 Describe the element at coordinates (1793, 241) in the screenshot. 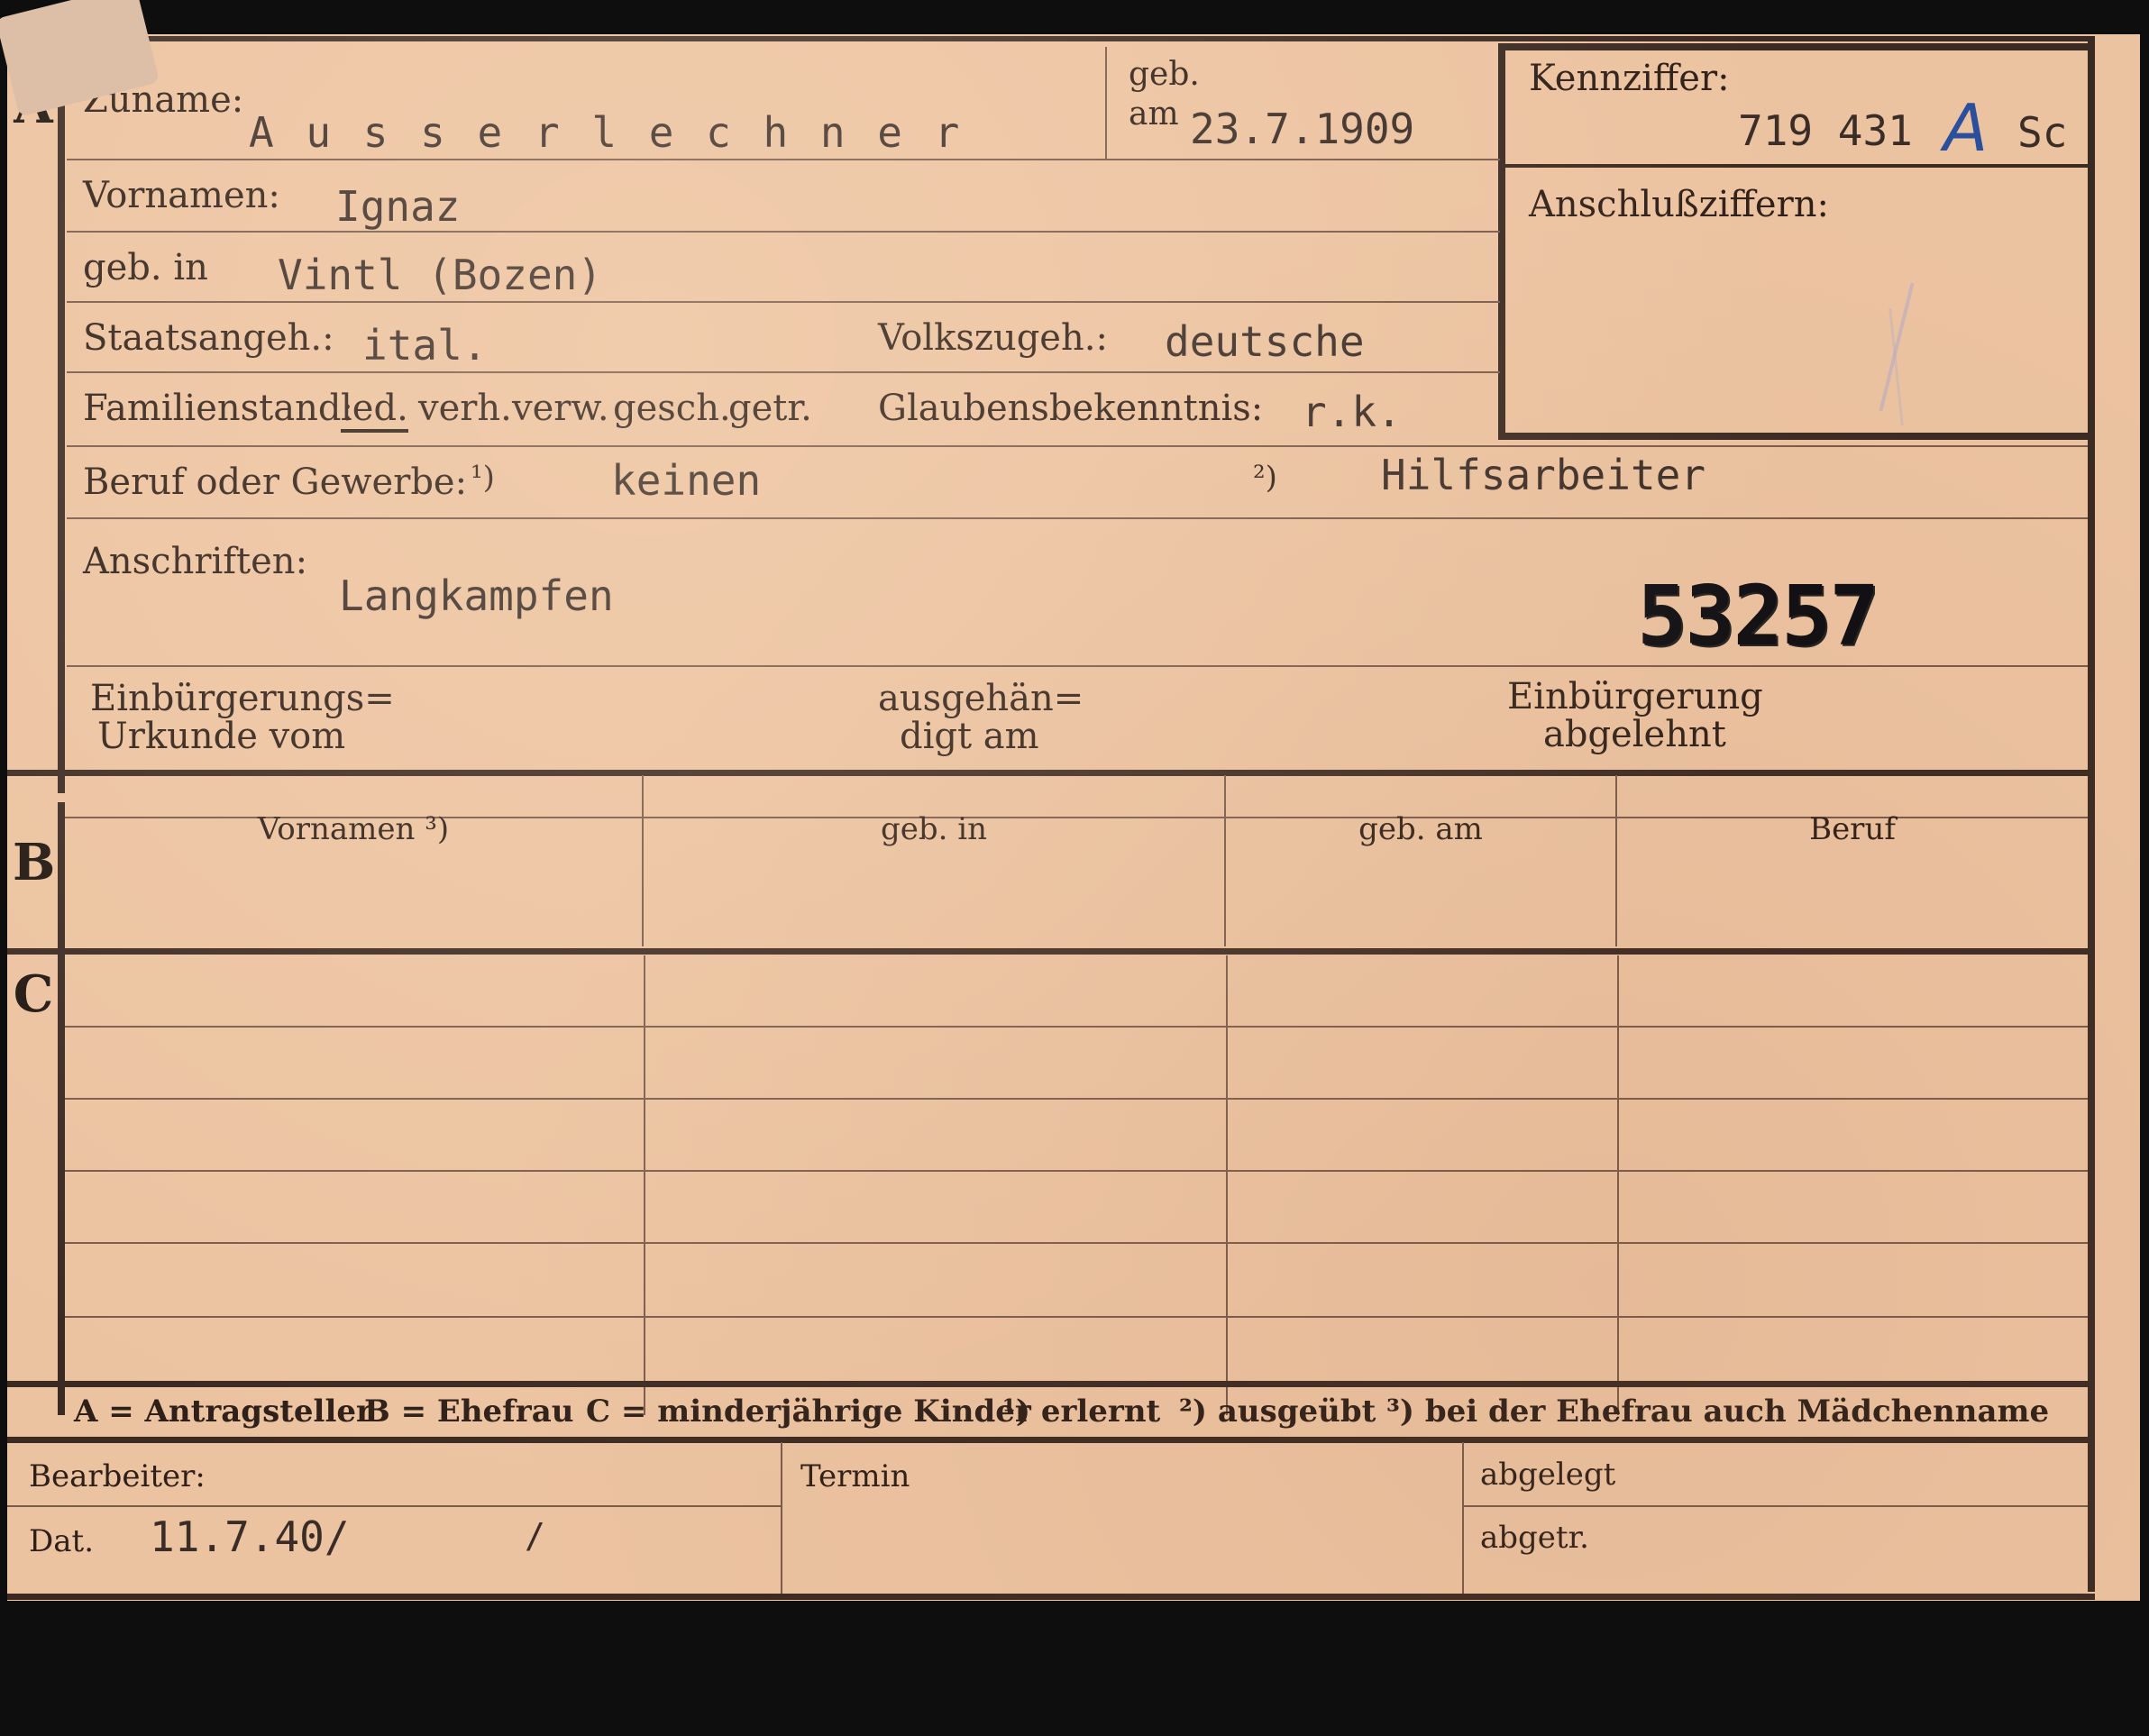

I see `id-box` at that location.